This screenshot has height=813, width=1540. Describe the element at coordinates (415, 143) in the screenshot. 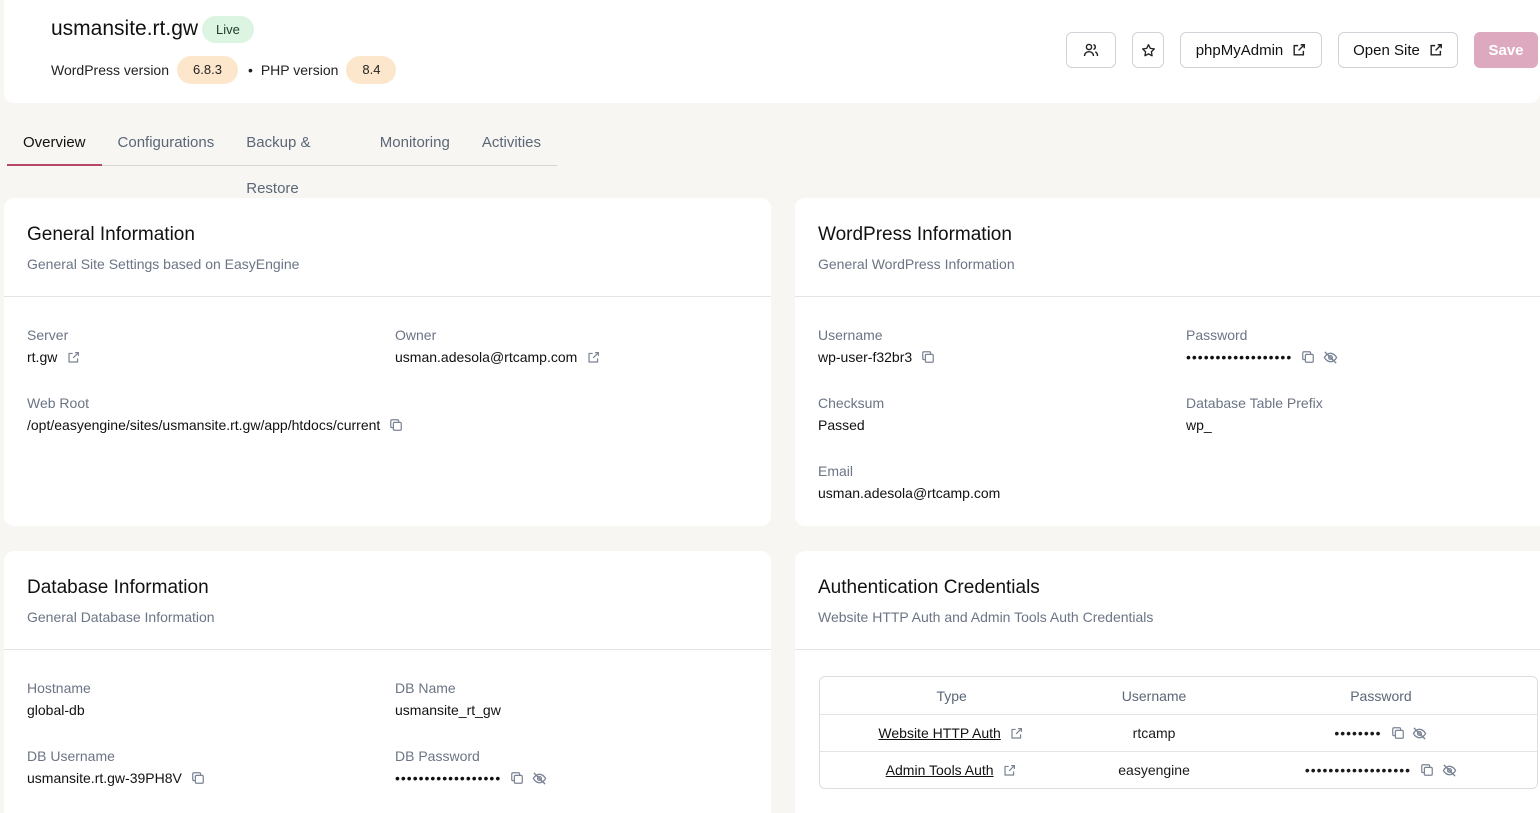

I see `tab-monitoring: Monitoring` at that location.